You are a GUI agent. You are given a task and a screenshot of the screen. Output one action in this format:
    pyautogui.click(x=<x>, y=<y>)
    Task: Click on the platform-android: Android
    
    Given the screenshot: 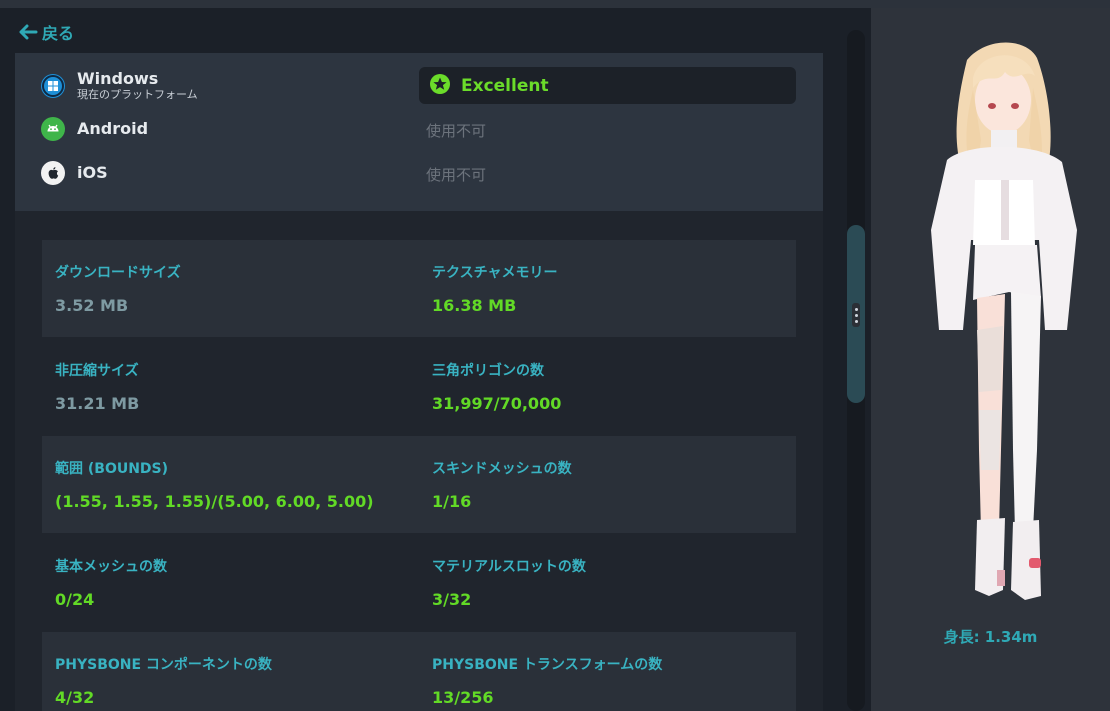 What is the action you would take?
    pyautogui.click(x=94, y=129)
    